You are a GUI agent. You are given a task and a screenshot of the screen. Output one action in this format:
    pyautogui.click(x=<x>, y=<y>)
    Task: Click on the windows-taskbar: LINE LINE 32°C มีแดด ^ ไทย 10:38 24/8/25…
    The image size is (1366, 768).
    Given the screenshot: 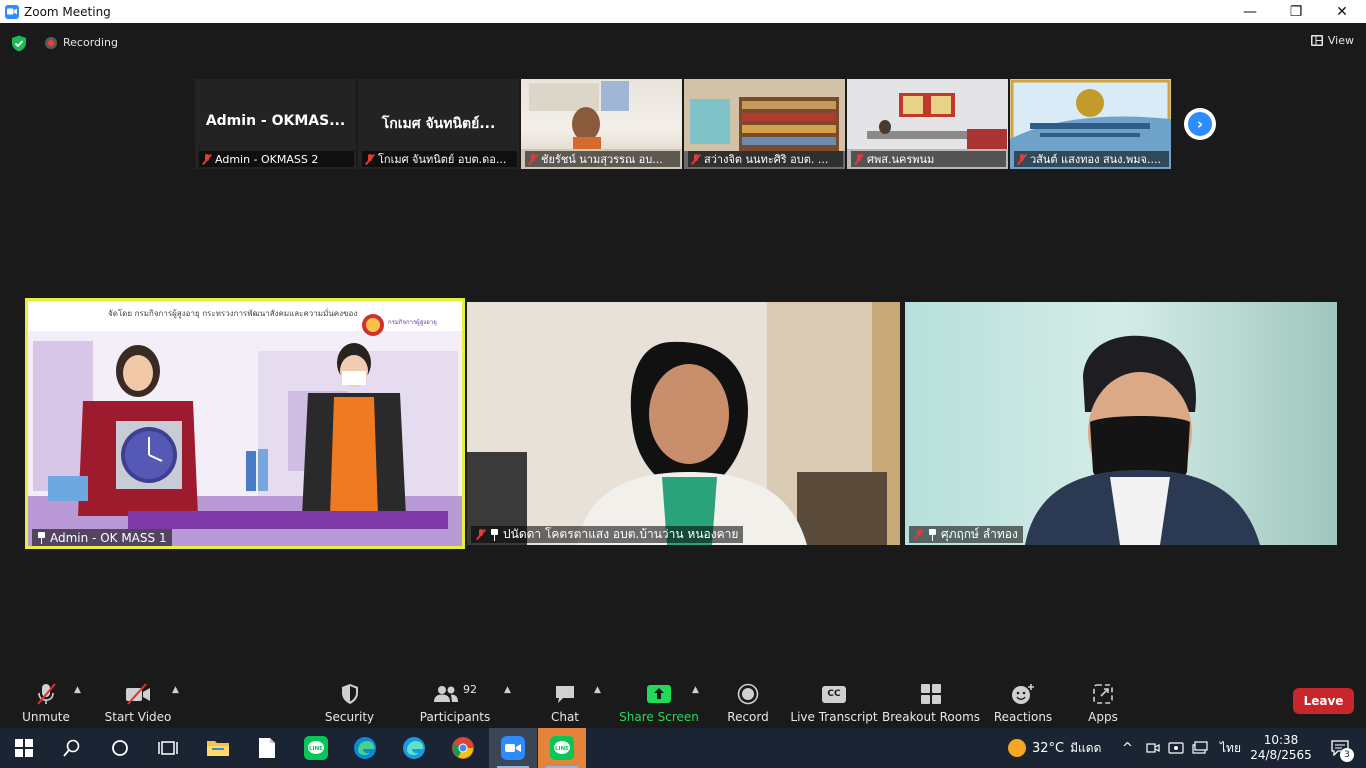 What is the action you would take?
    pyautogui.click(x=683, y=748)
    